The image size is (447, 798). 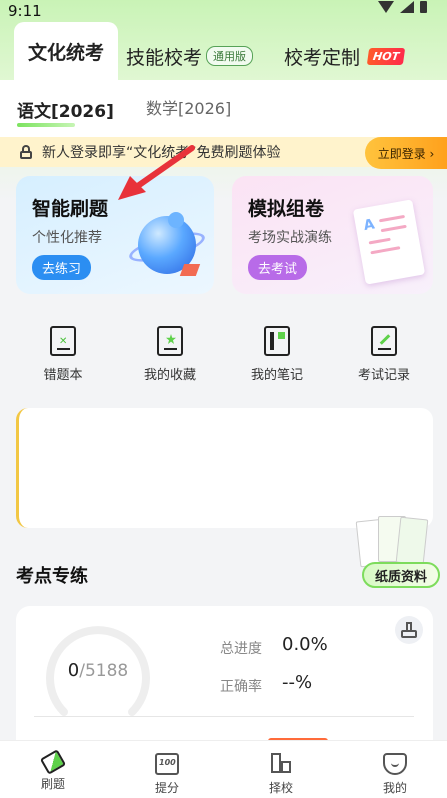 I want to click on nav-practice: 刷题, so click(x=53, y=770).